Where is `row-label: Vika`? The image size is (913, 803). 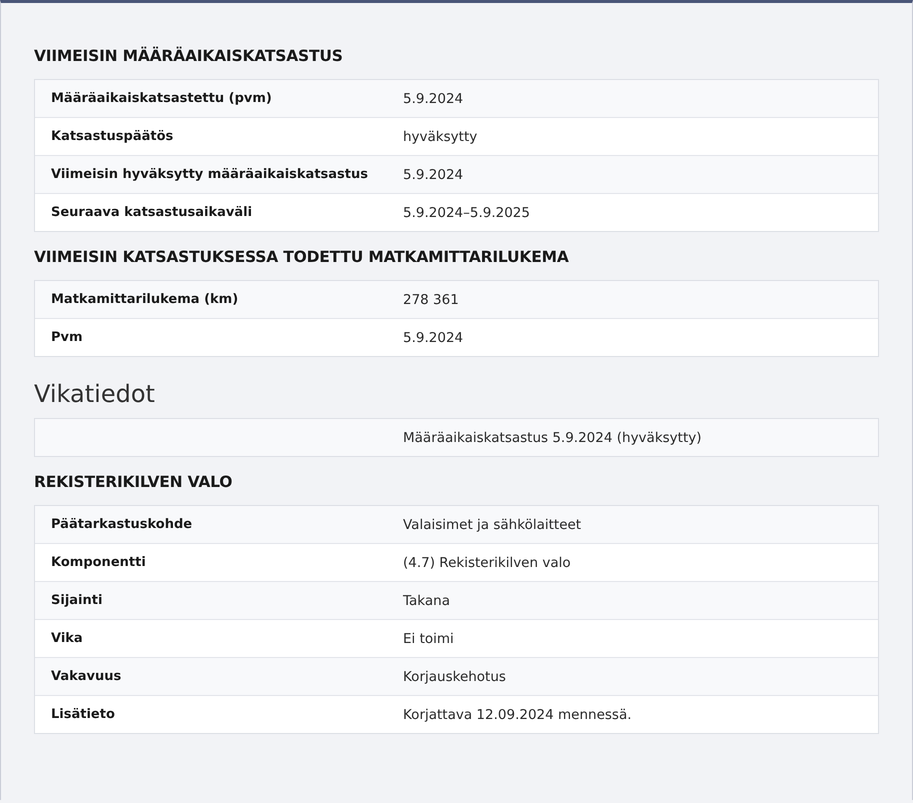
row-label: Vika is located at coordinates (67, 638).